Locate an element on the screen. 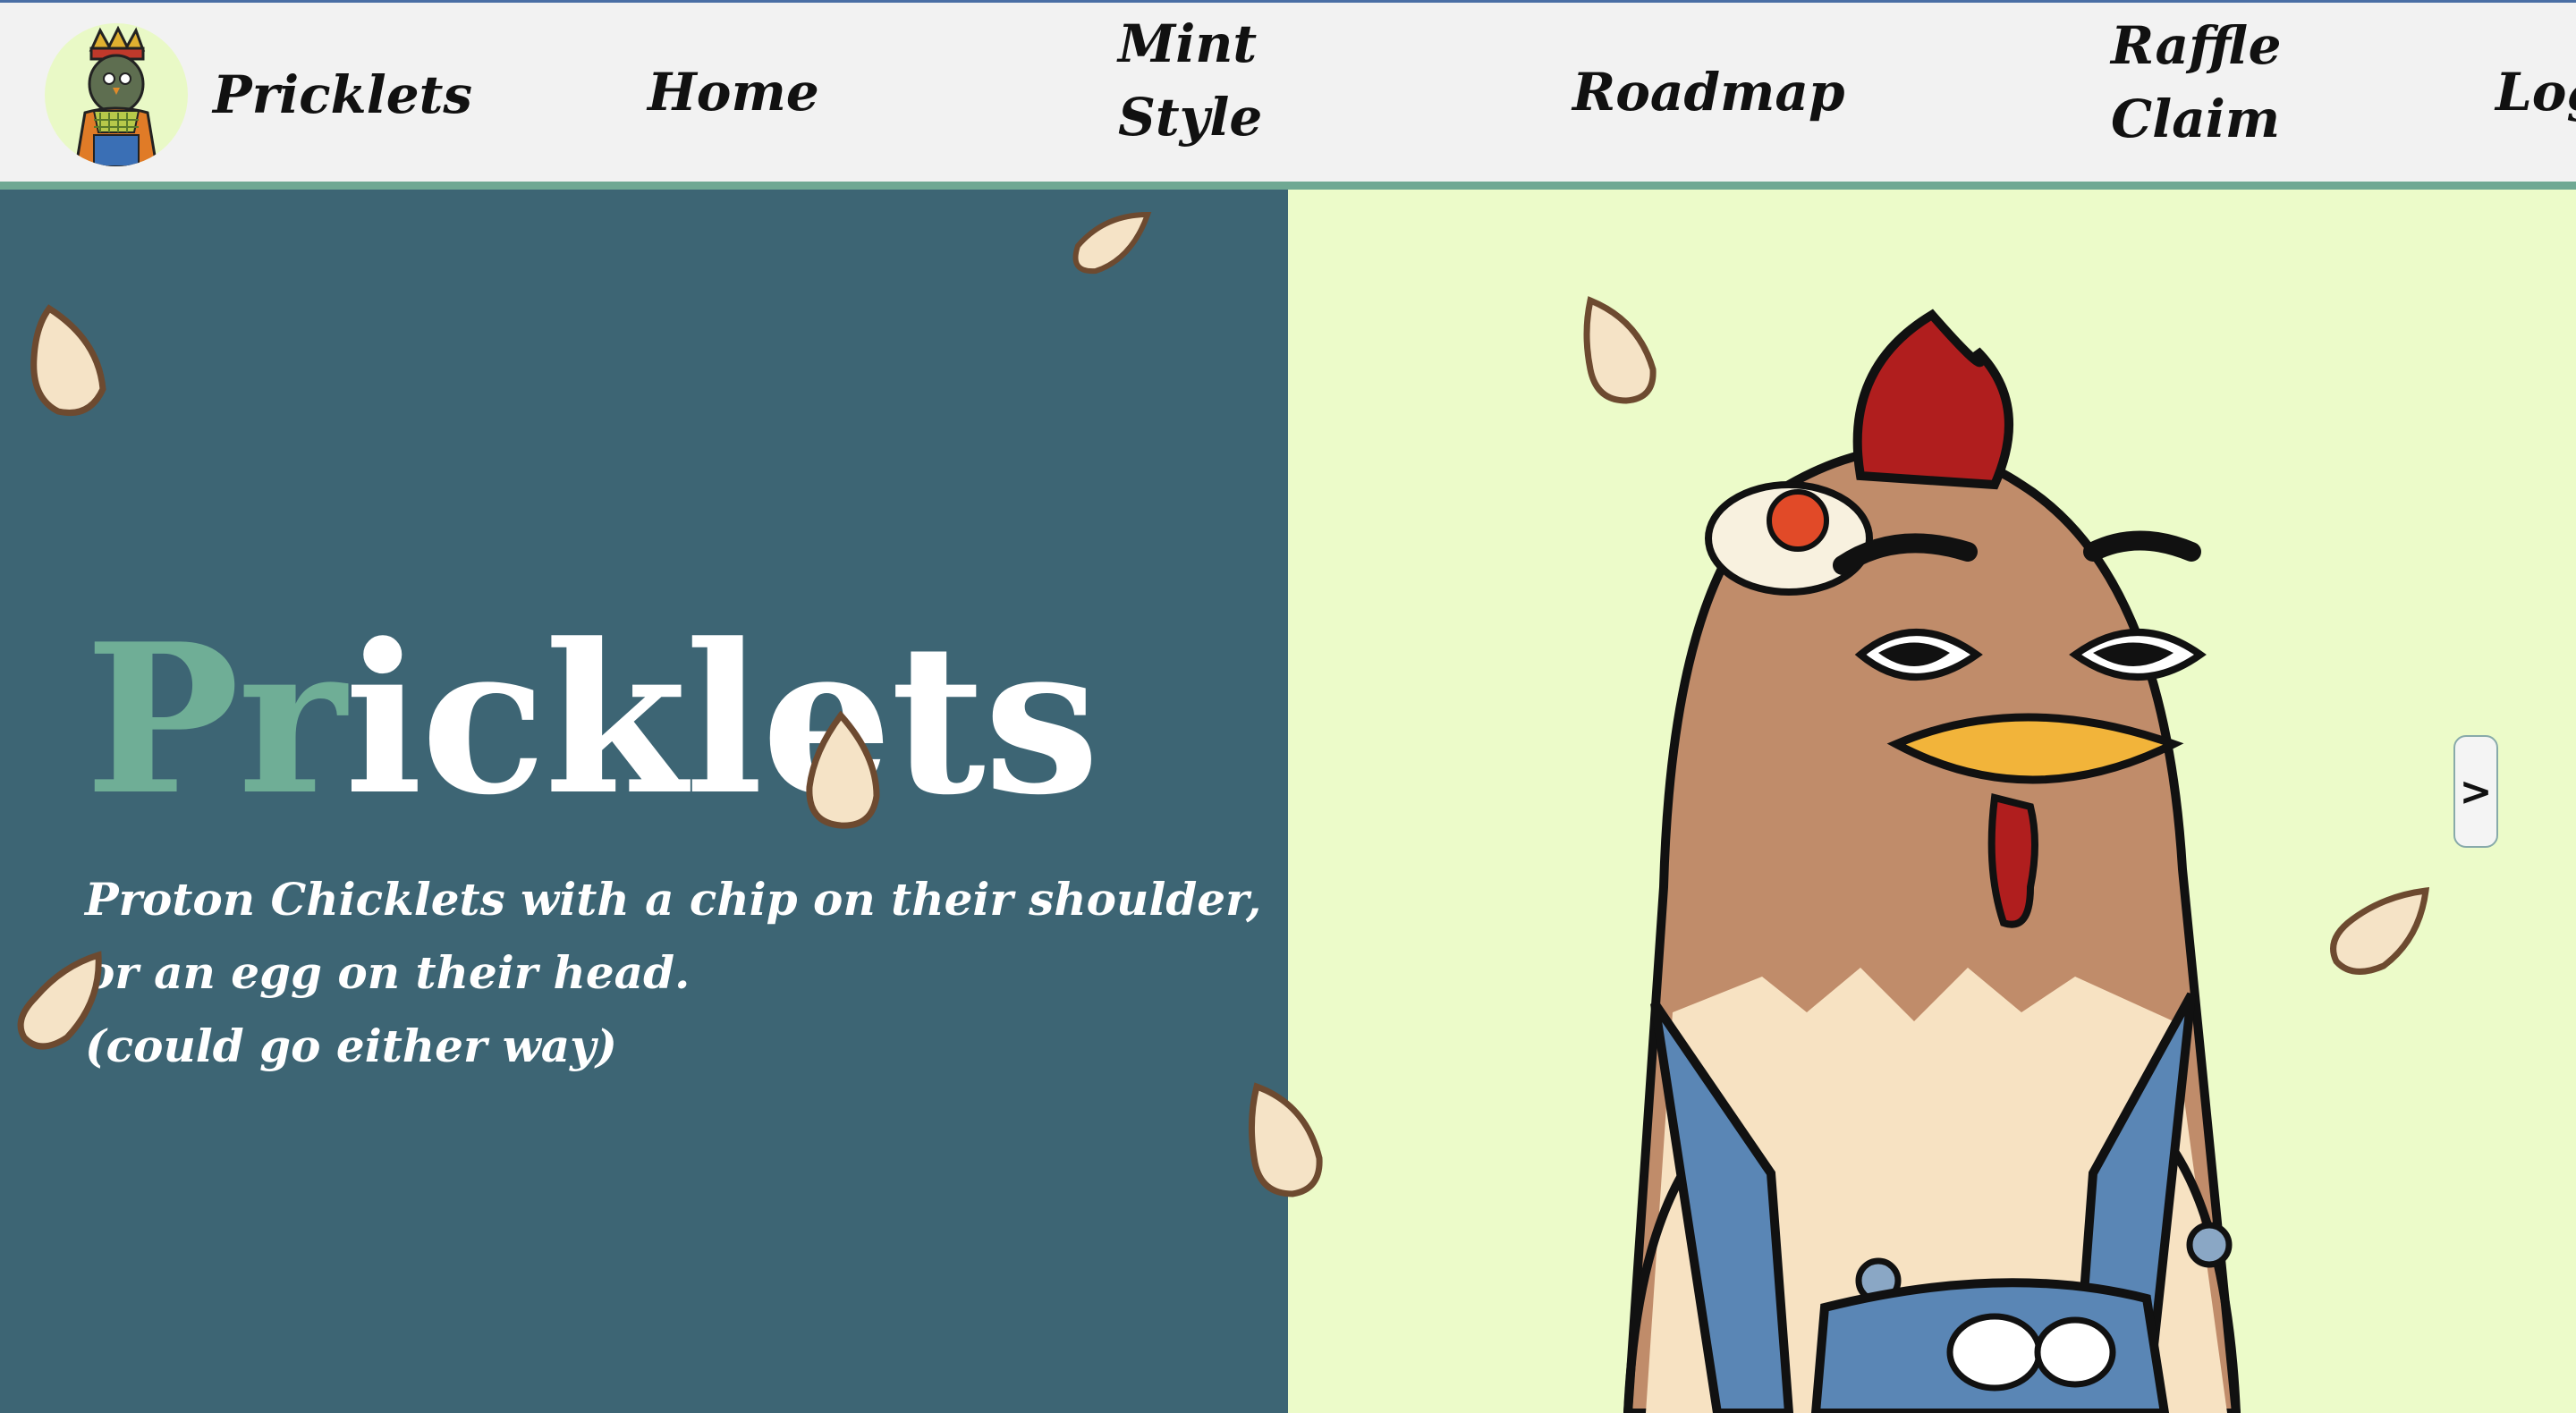 This screenshot has height=1413, width=2576. nav-home: Home is located at coordinates (733, 92).